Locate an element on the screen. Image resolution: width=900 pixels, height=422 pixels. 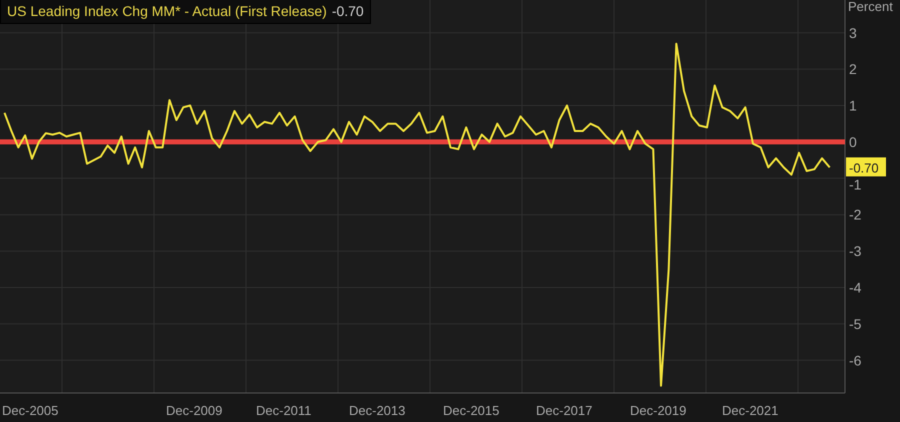
legend-value: -0.70 is located at coordinates (348, 11).